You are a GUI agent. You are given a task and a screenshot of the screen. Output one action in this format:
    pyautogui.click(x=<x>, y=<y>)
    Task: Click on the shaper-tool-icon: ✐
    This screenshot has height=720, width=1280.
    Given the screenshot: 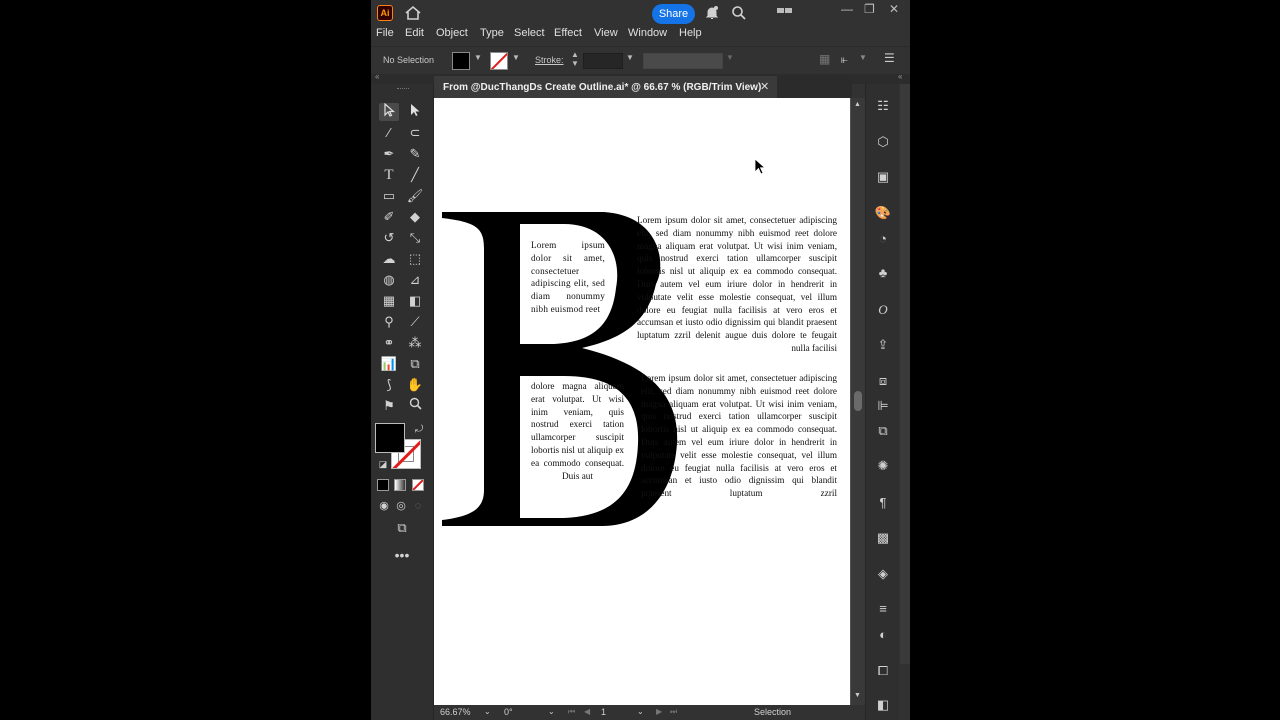 What is the action you would take?
    pyautogui.click(x=389, y=217)
    